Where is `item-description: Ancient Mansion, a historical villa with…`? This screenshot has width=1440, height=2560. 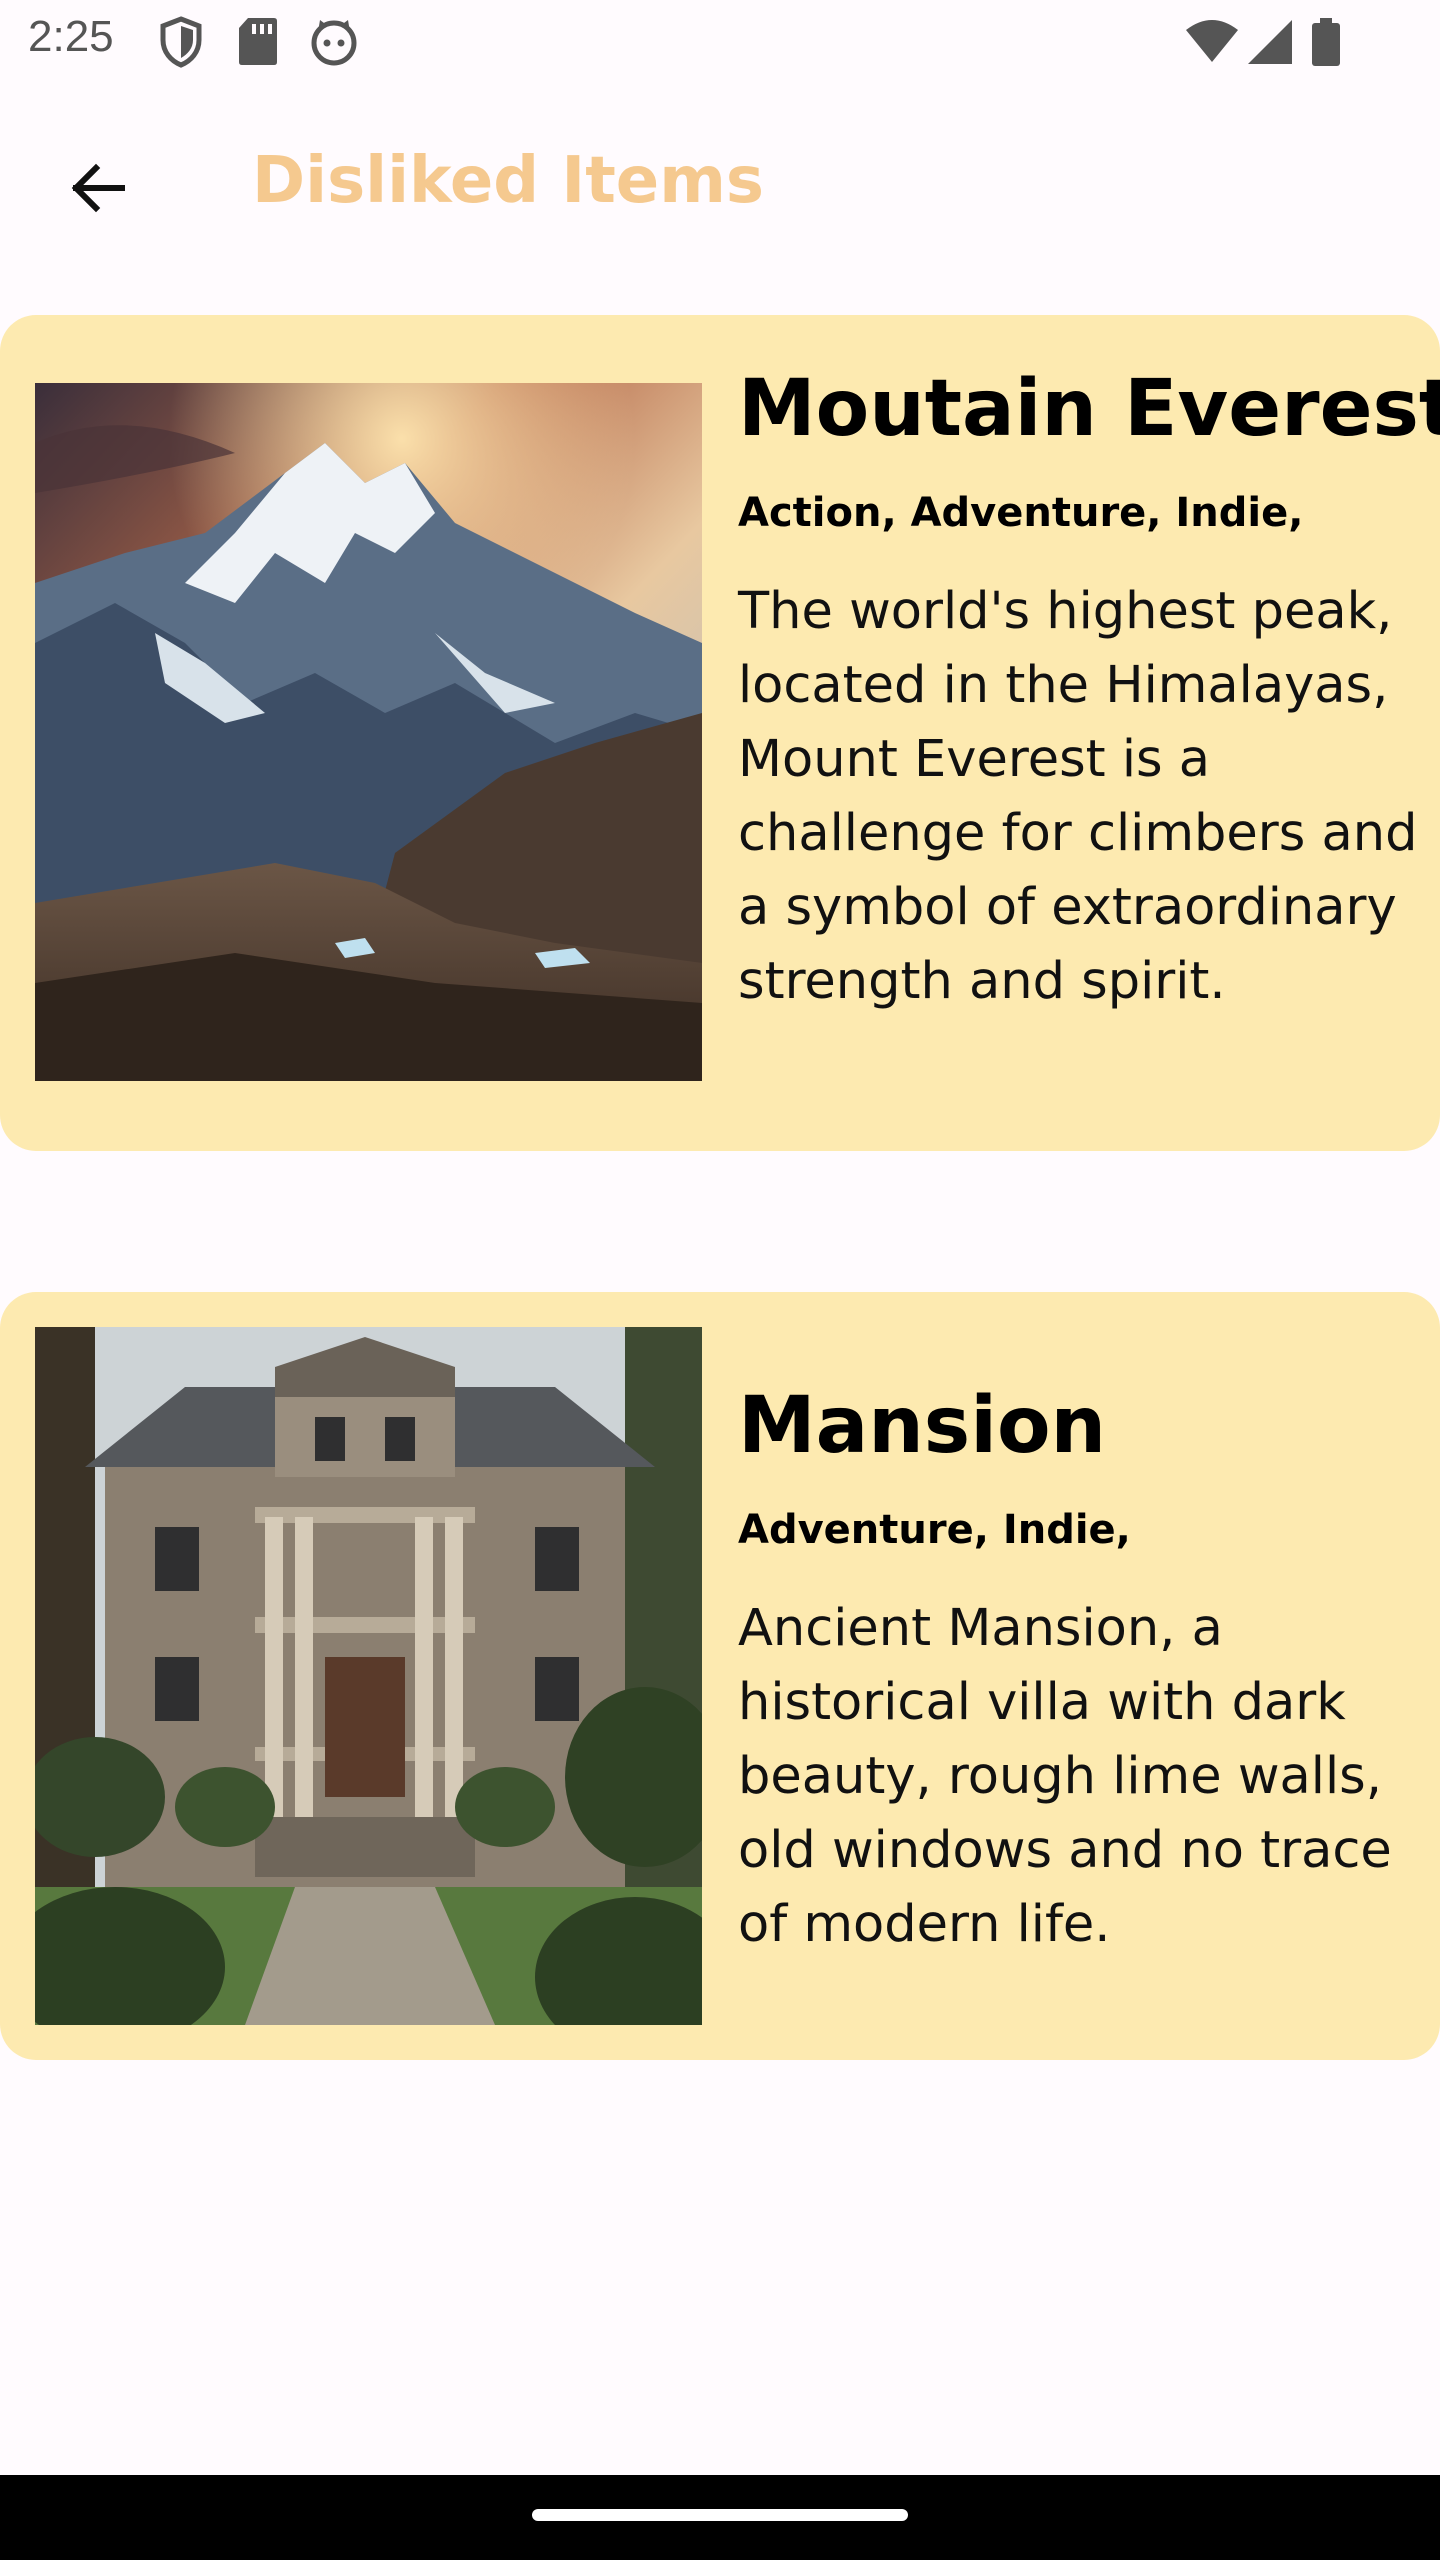 item-description: Ancient Mansion, a historical villa with… is located at coordinates (1065, 1776).